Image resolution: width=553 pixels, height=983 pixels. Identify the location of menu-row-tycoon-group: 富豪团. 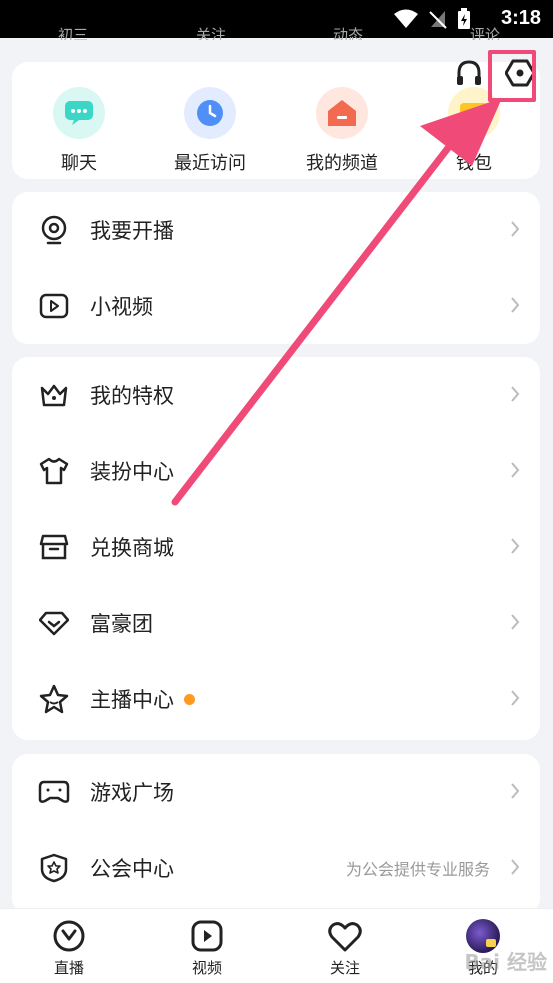
(276, 623).